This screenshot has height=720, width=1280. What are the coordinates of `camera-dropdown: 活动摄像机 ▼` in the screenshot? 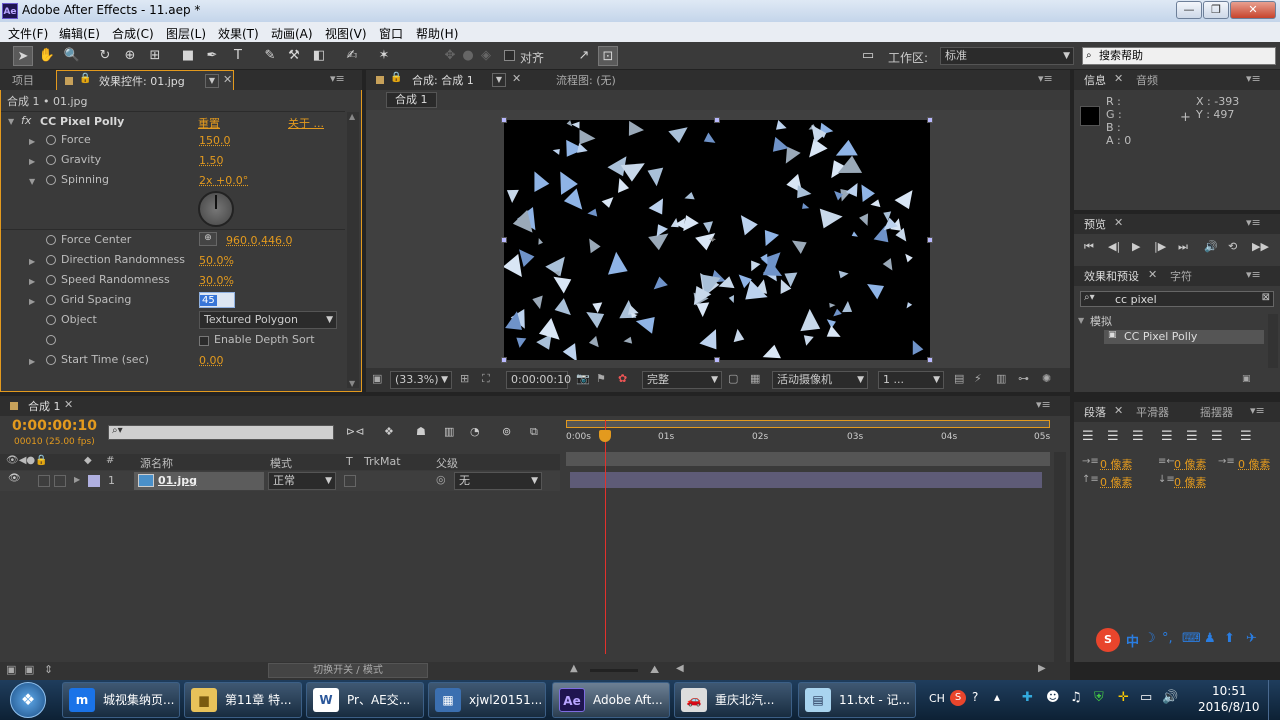 It's located at (820, 380).